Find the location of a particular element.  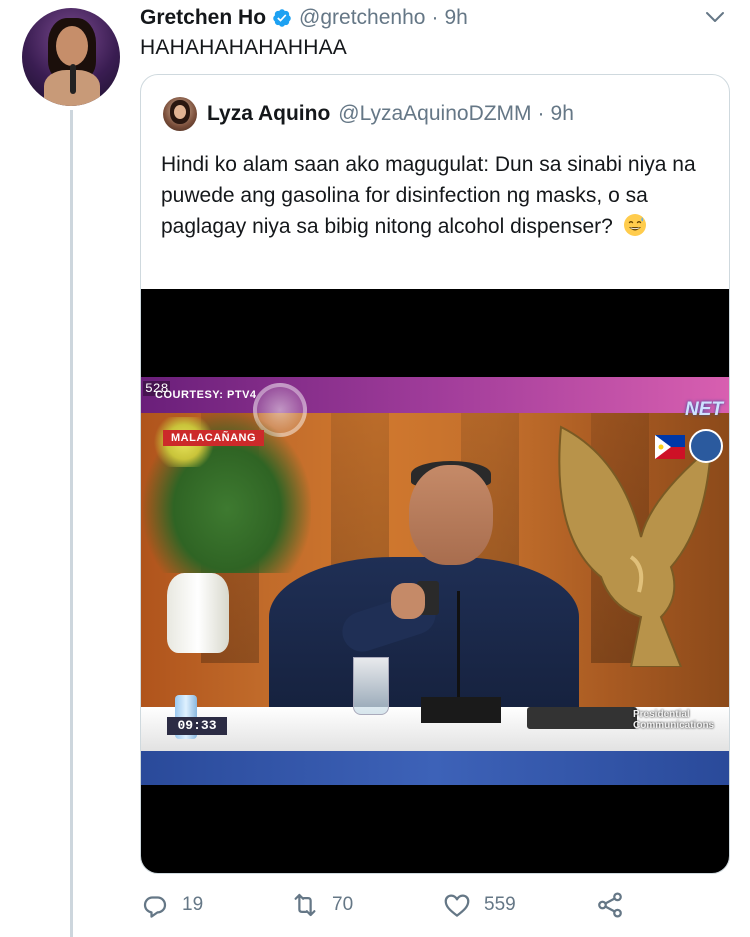

chevron-down-icon is located at coordinates (715, 17).